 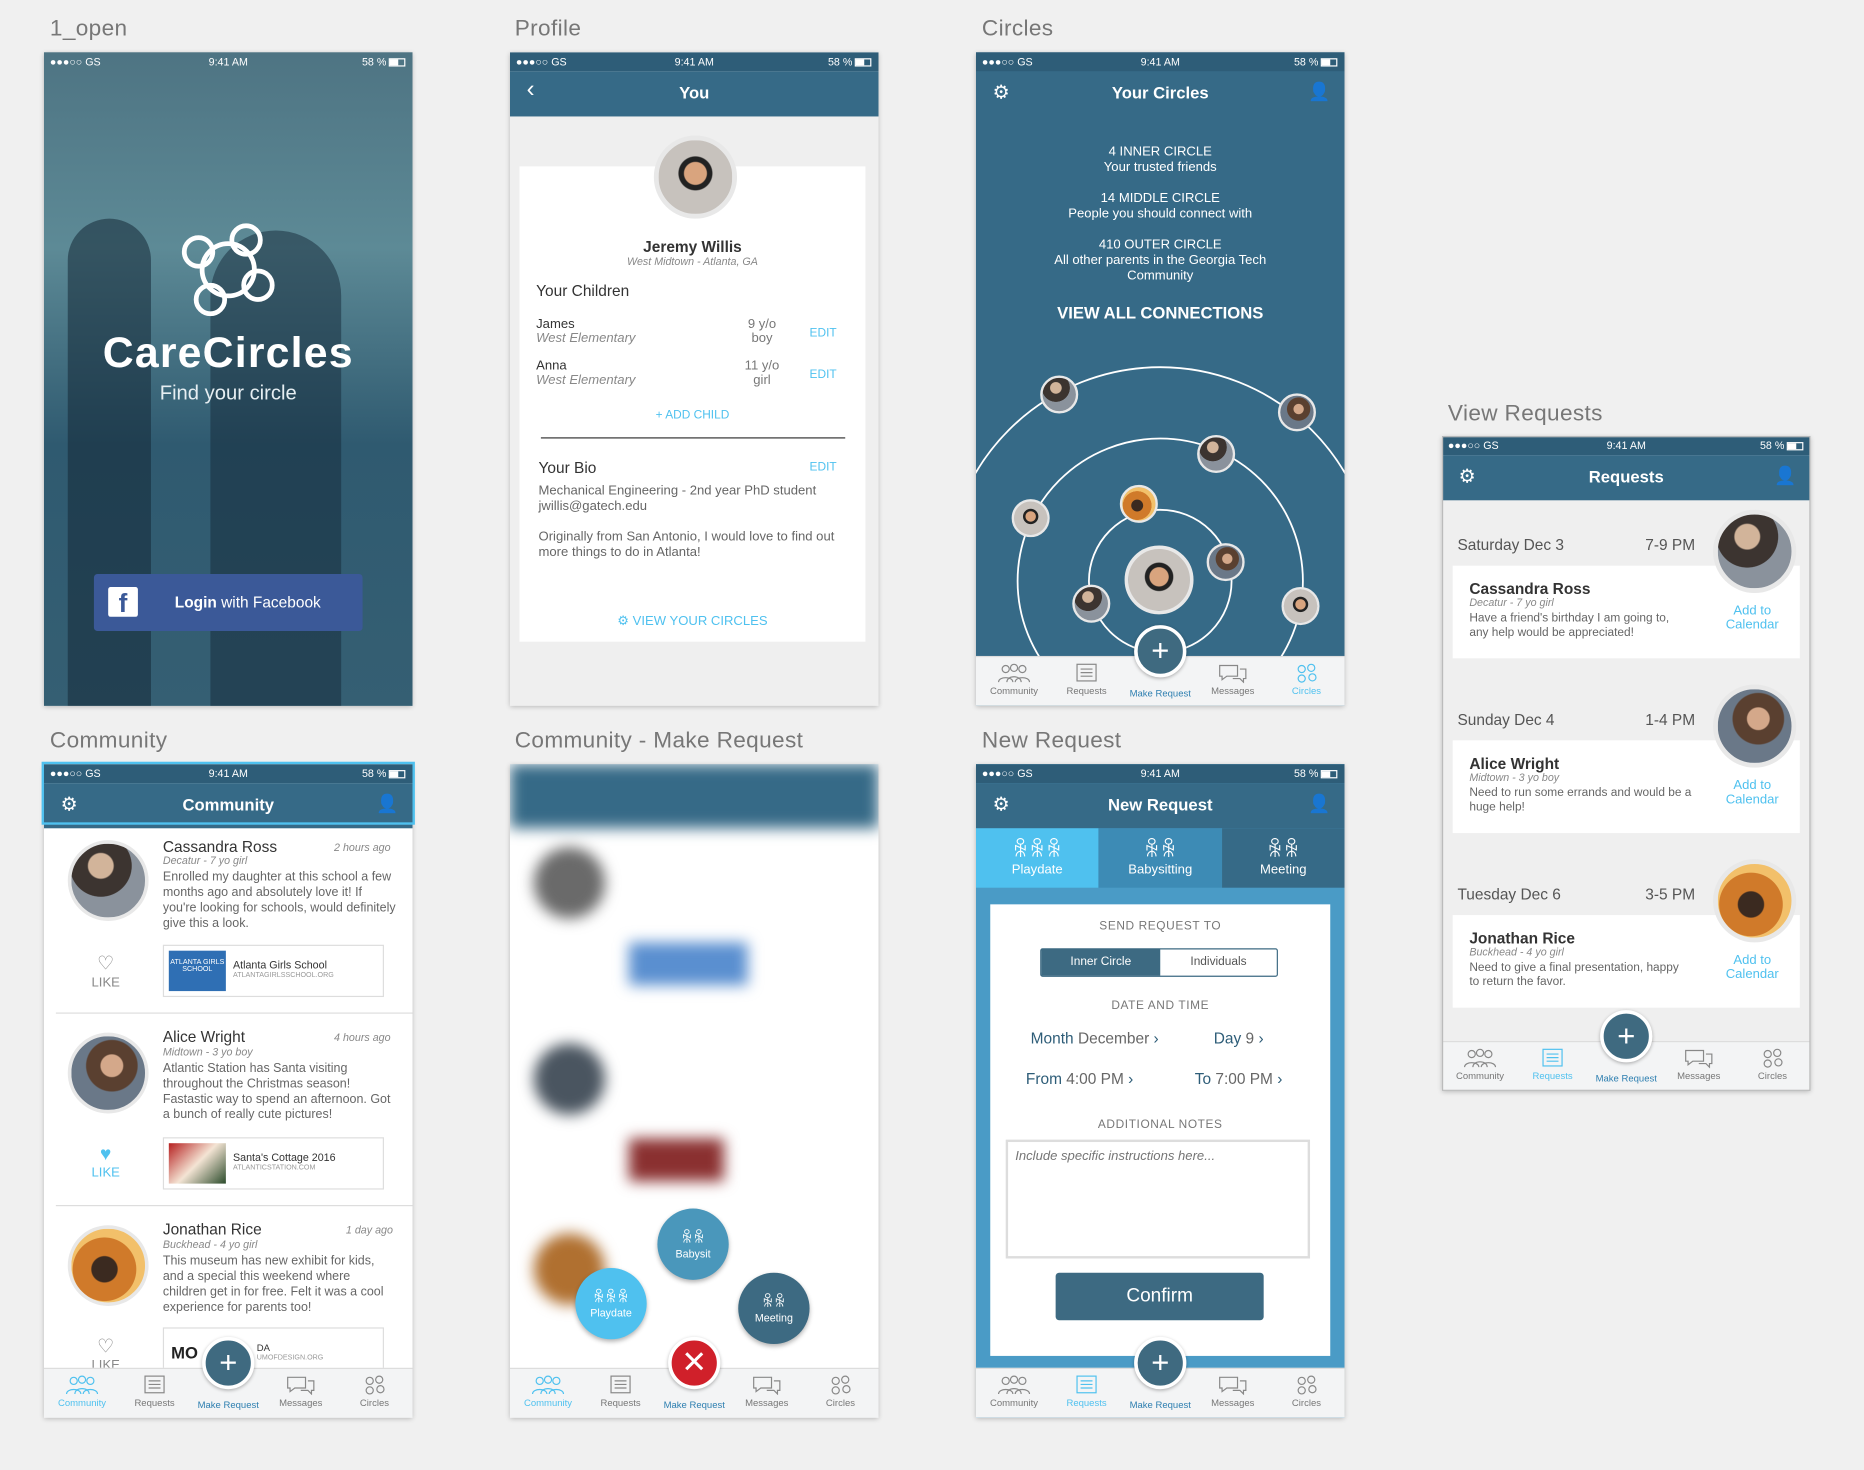 What do you see at coordinates (1525, 414) in the screenshot?
I see `artboard-label-view-requests: View Requests` at bounding box center [1525, 414].